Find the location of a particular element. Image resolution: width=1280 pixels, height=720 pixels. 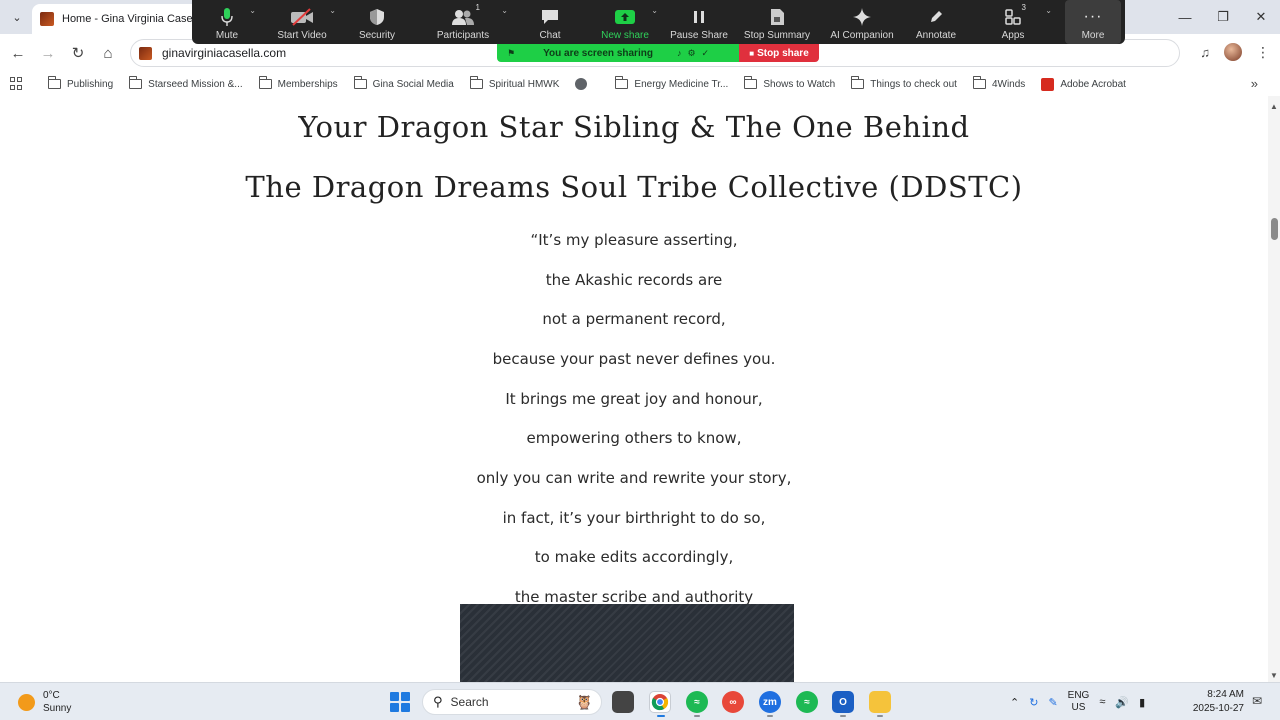

wifi-icon: ≈ is located at coordinates (1102, 702).